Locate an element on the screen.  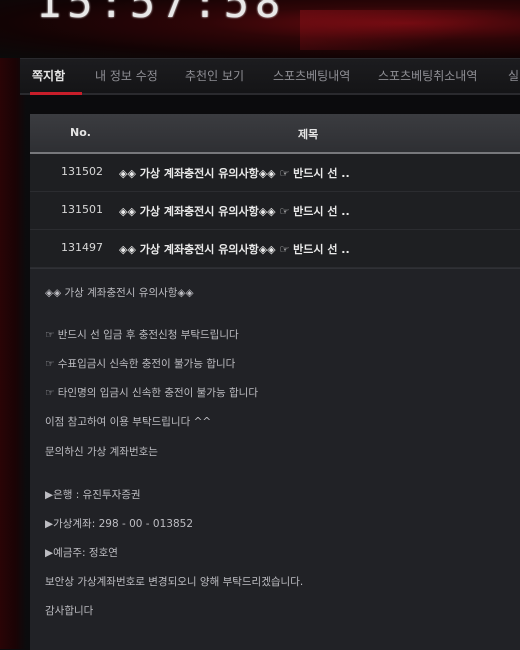
message-line: ▶가상계좌: 298 - 00 - 013852 is located at coordinates (119, 524).